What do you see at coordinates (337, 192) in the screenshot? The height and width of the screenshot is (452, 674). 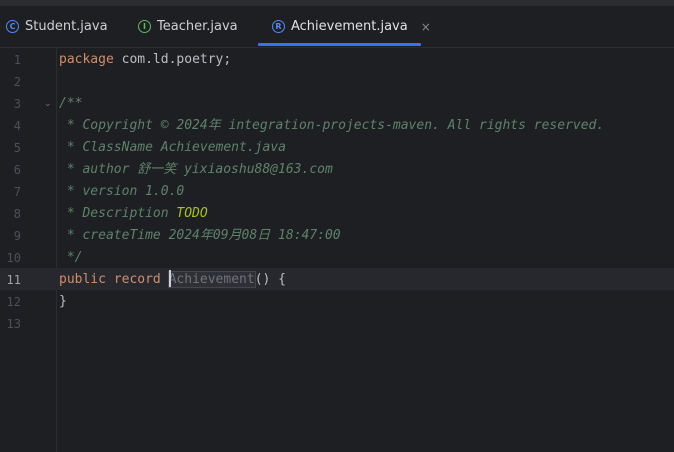 I see `code-line-7: 7 * version 1.0.0` at bounding box center [337, 192].